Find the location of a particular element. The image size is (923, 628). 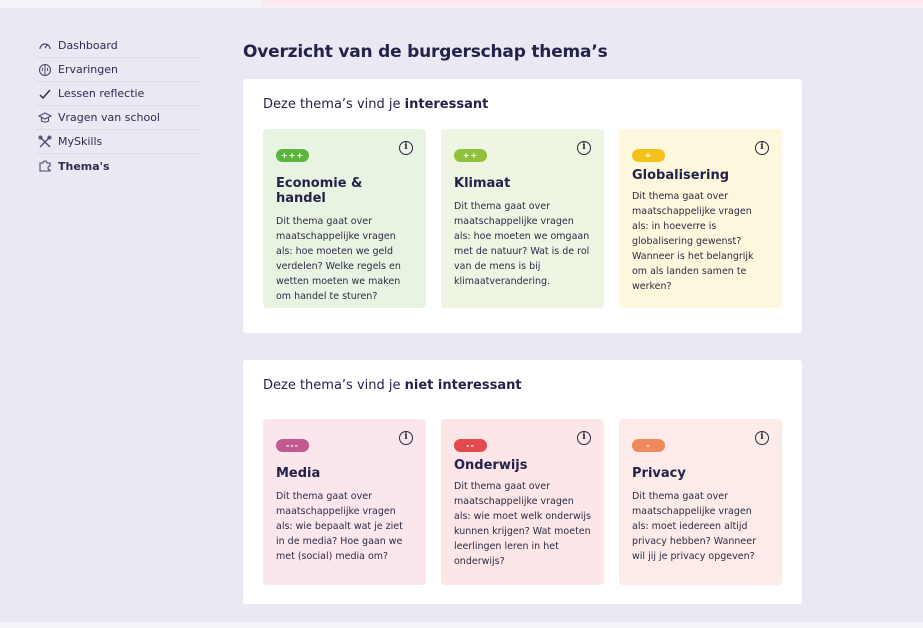

panel-heading: Deze thema’s vind je interessant is located at coordinates (375, 104).